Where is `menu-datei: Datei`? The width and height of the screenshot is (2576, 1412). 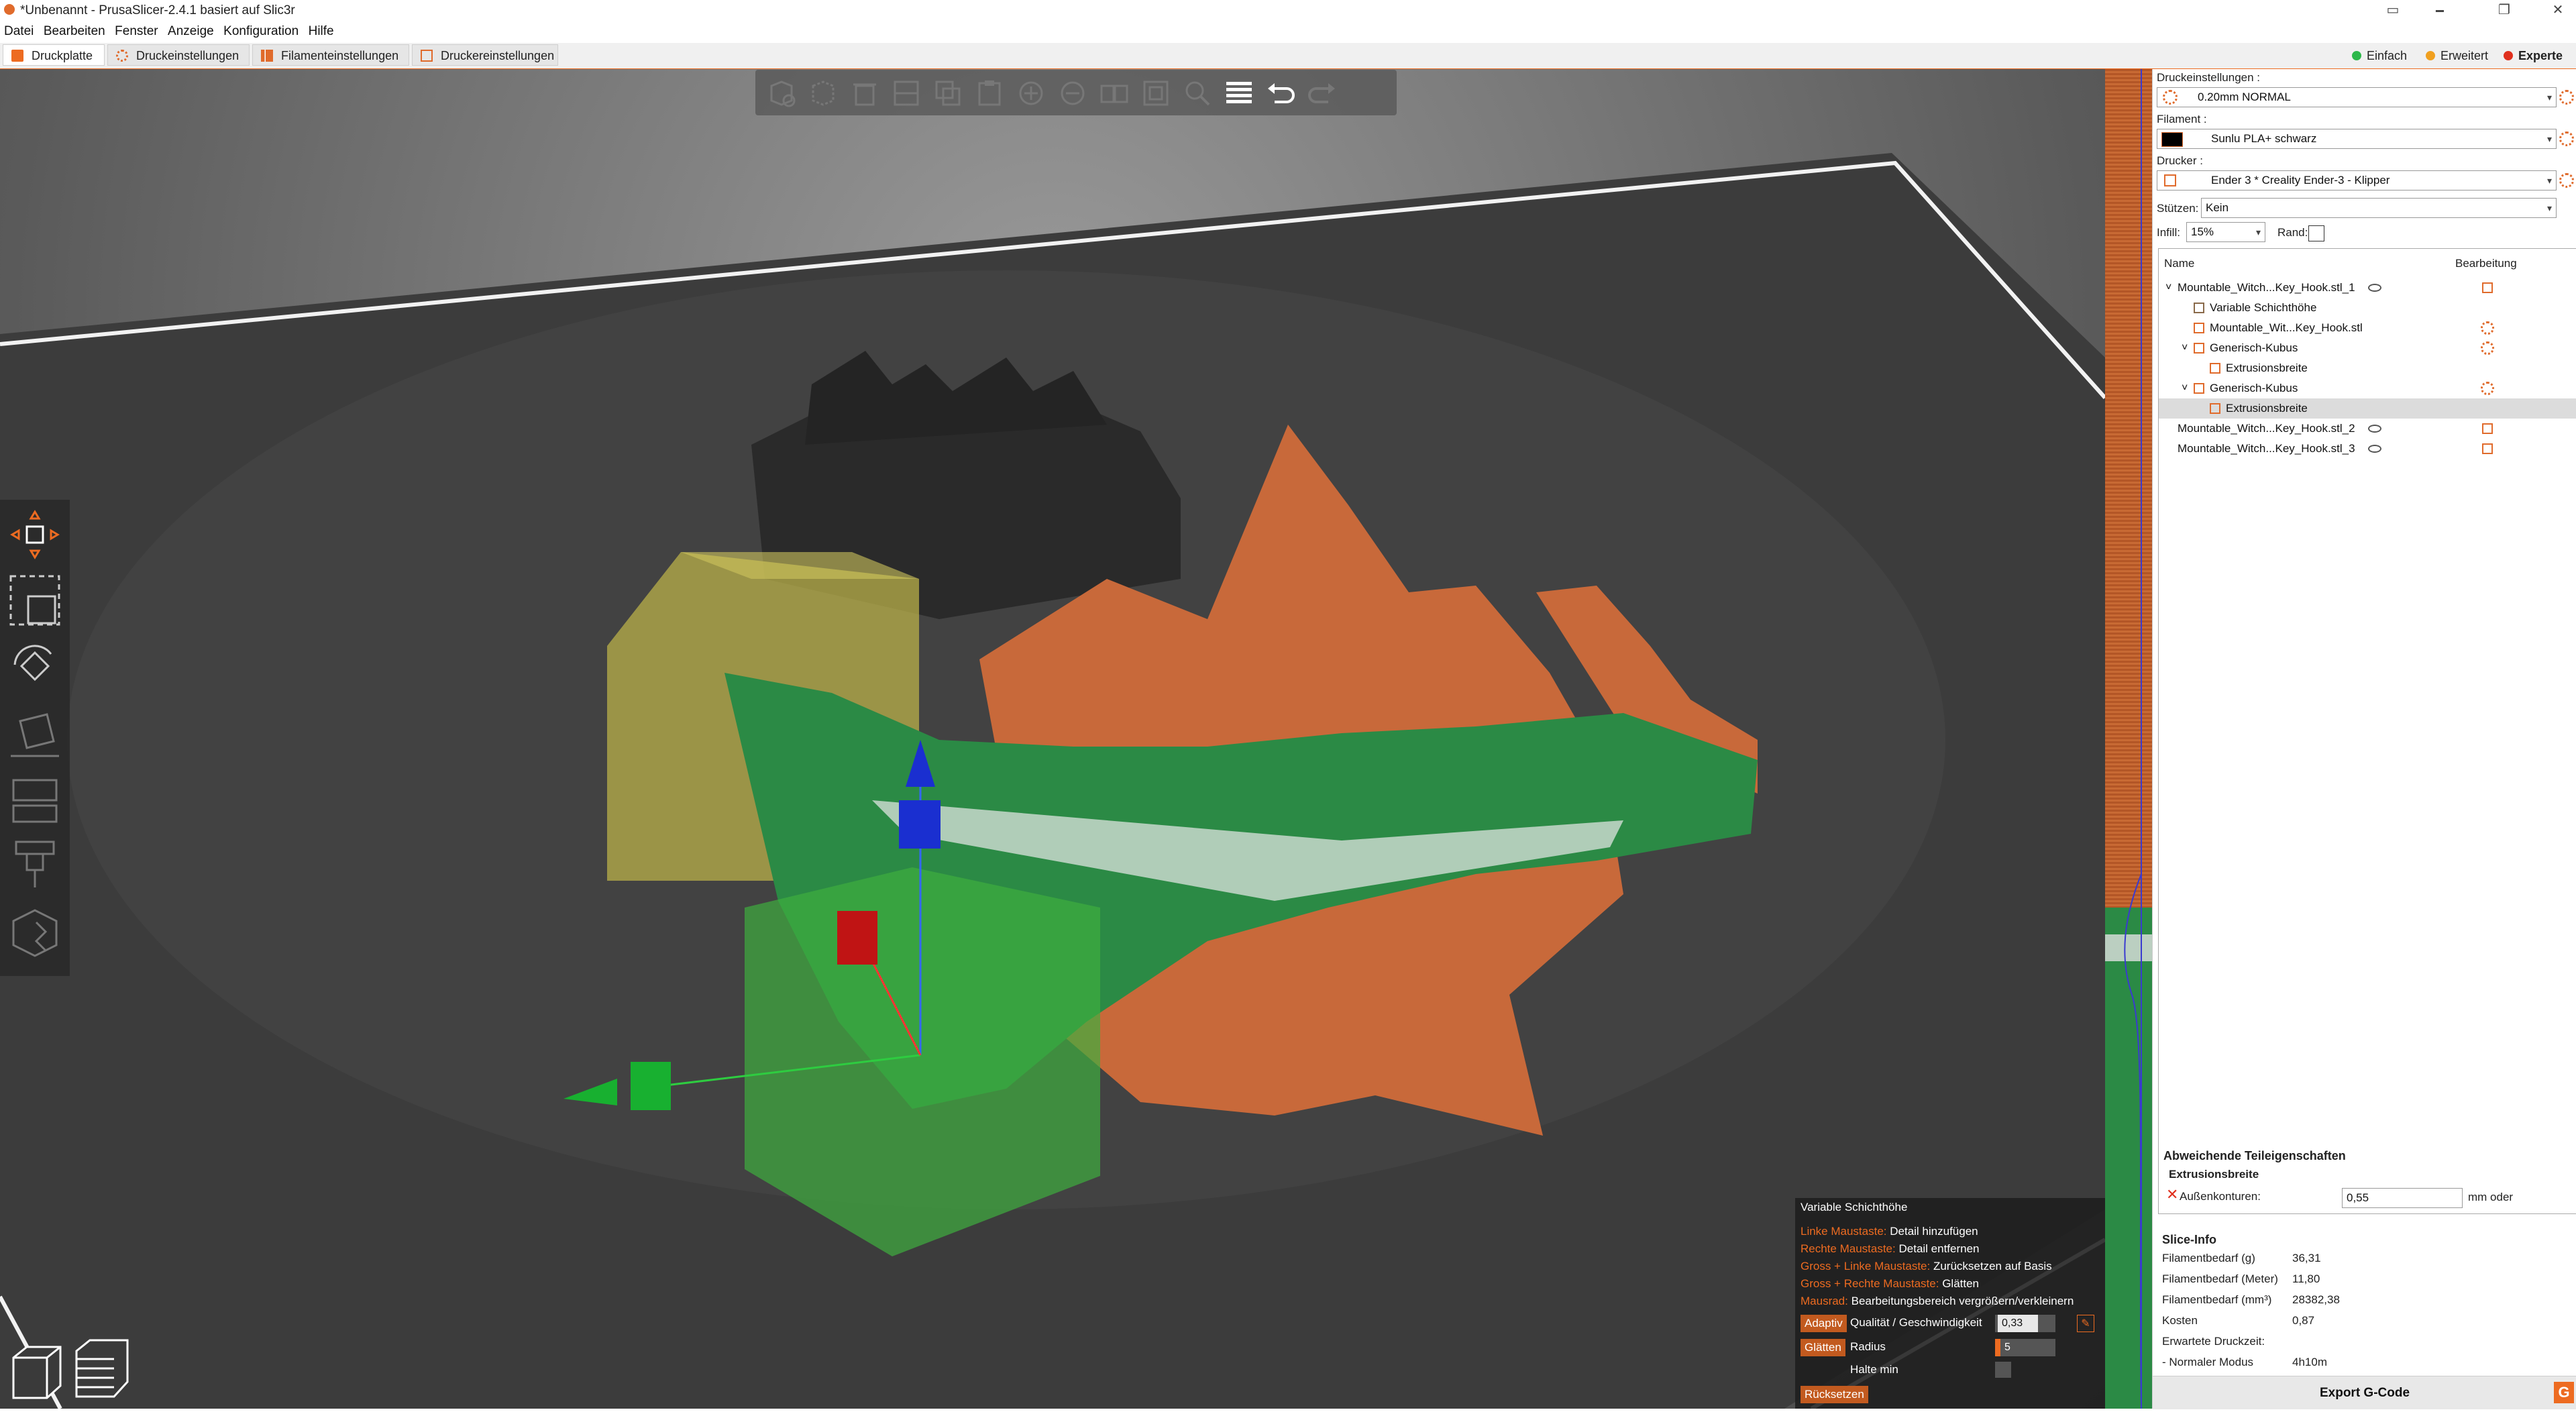 menu-datei: Datei is located at coordinates (19, 31).